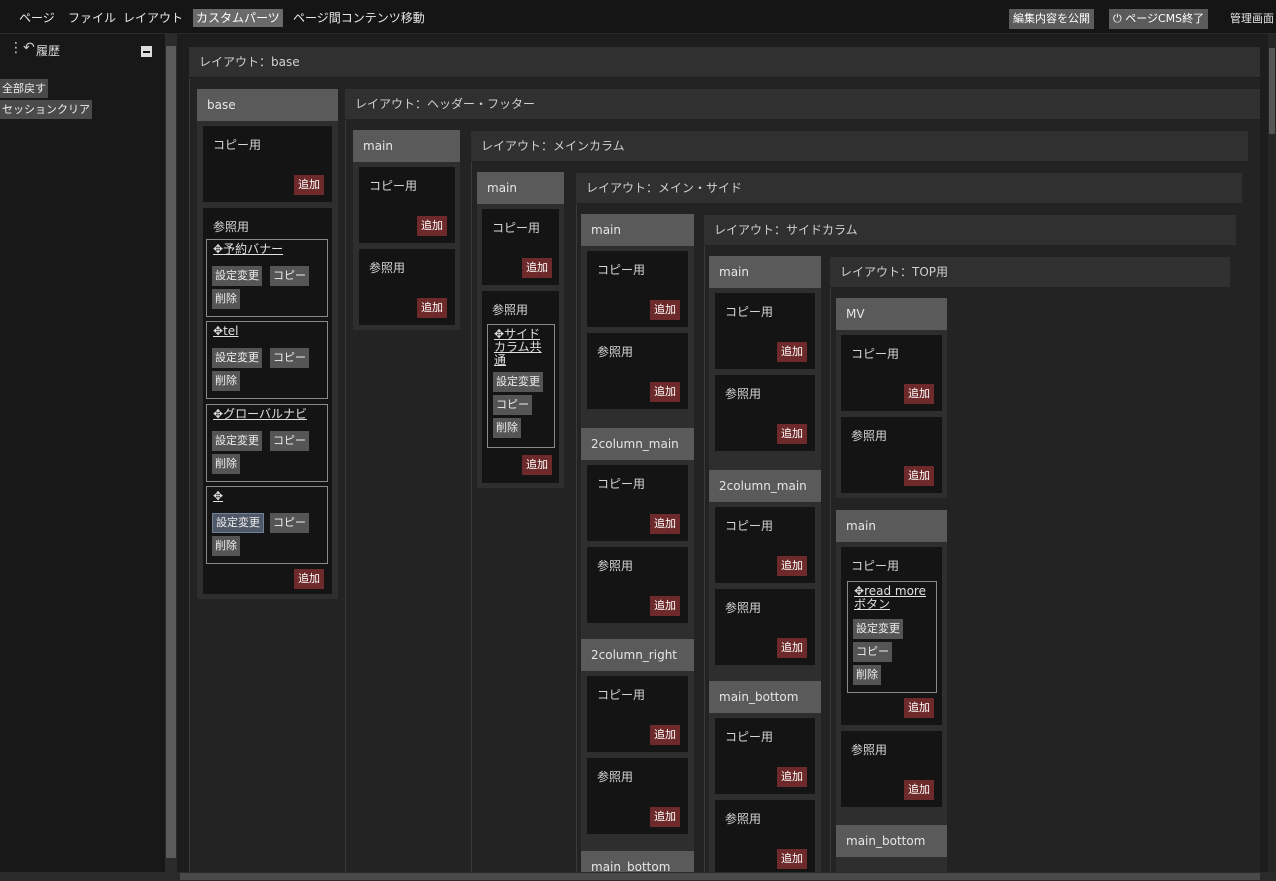  I want to click on layout-bar-header-footer: レイアウト：ヘッダー・フッター, so click(802, 104).